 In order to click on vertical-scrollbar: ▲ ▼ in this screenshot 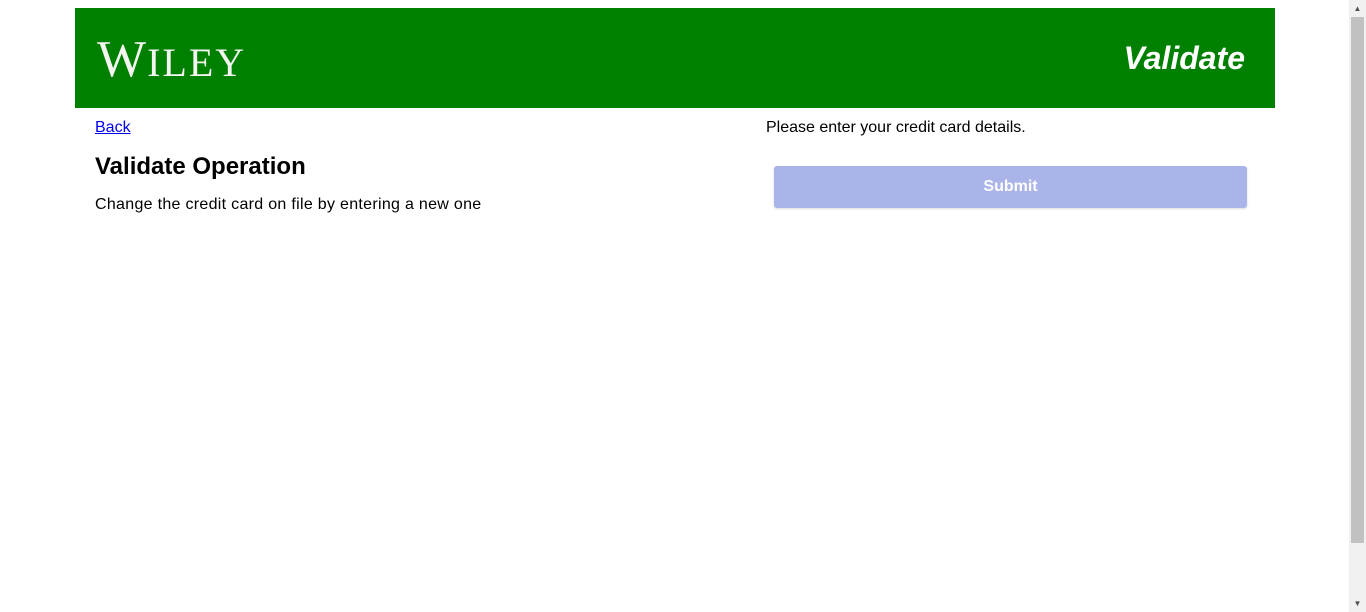, I will do `click(1357, 306)`.